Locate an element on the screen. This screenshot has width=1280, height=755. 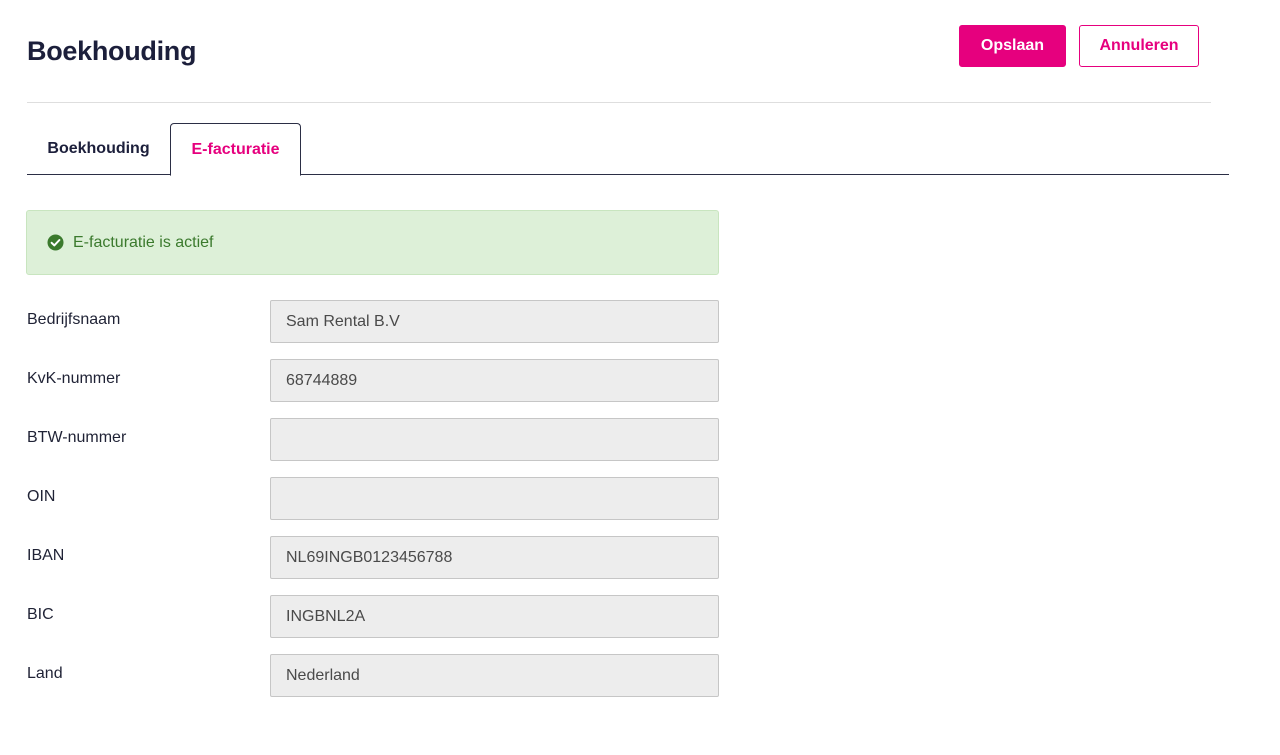
form-row-land: Land is located at coordinates (373, 675).